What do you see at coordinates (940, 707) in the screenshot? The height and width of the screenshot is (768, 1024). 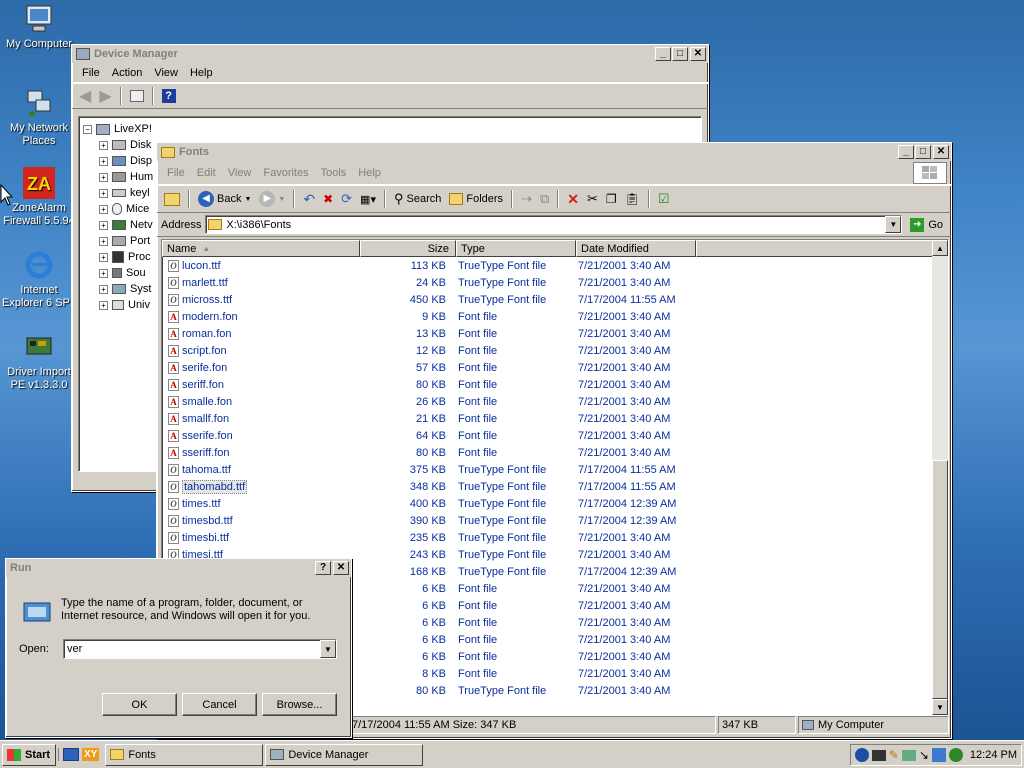 I see `scroll-down-icon: ▼` at bounding box center [940, 707].